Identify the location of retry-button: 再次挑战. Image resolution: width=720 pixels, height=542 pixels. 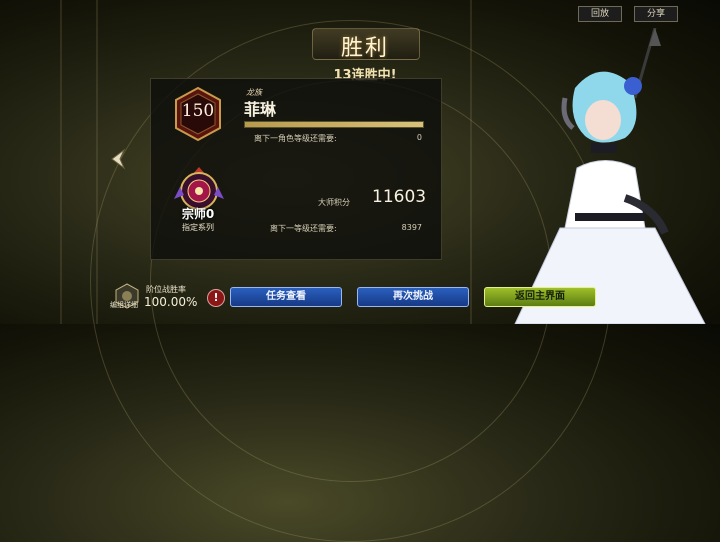
(413, 297).